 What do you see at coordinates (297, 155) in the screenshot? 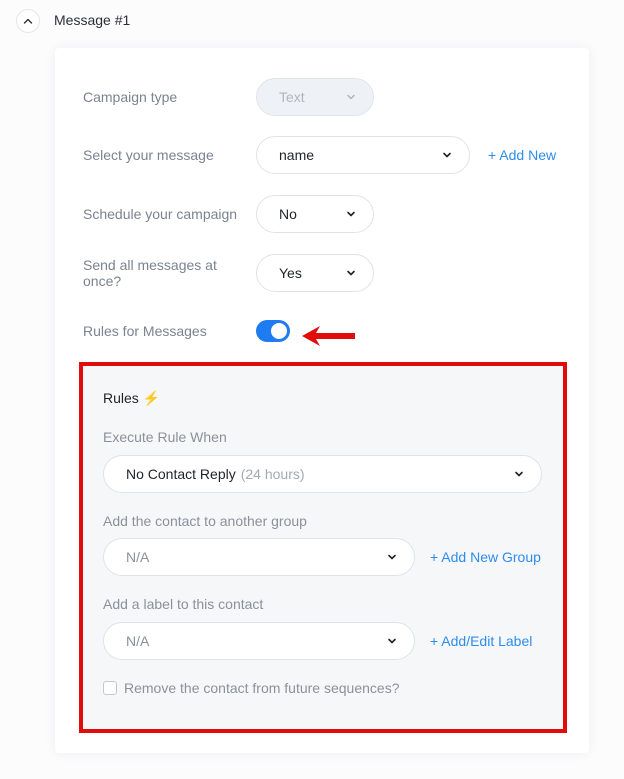
I see `message-select-value: name` at bounding box center [297, 155].